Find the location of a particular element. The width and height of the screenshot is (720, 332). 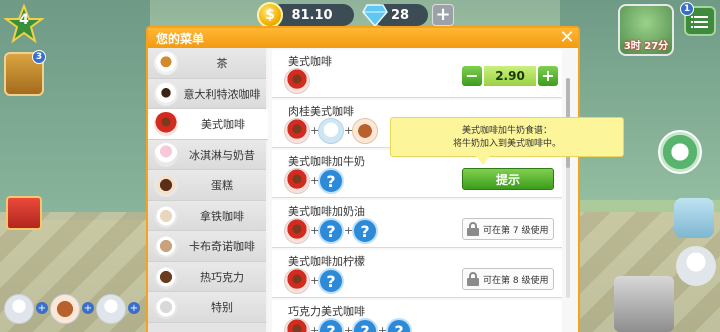

milk-icon is located at coordinates (331, 131).